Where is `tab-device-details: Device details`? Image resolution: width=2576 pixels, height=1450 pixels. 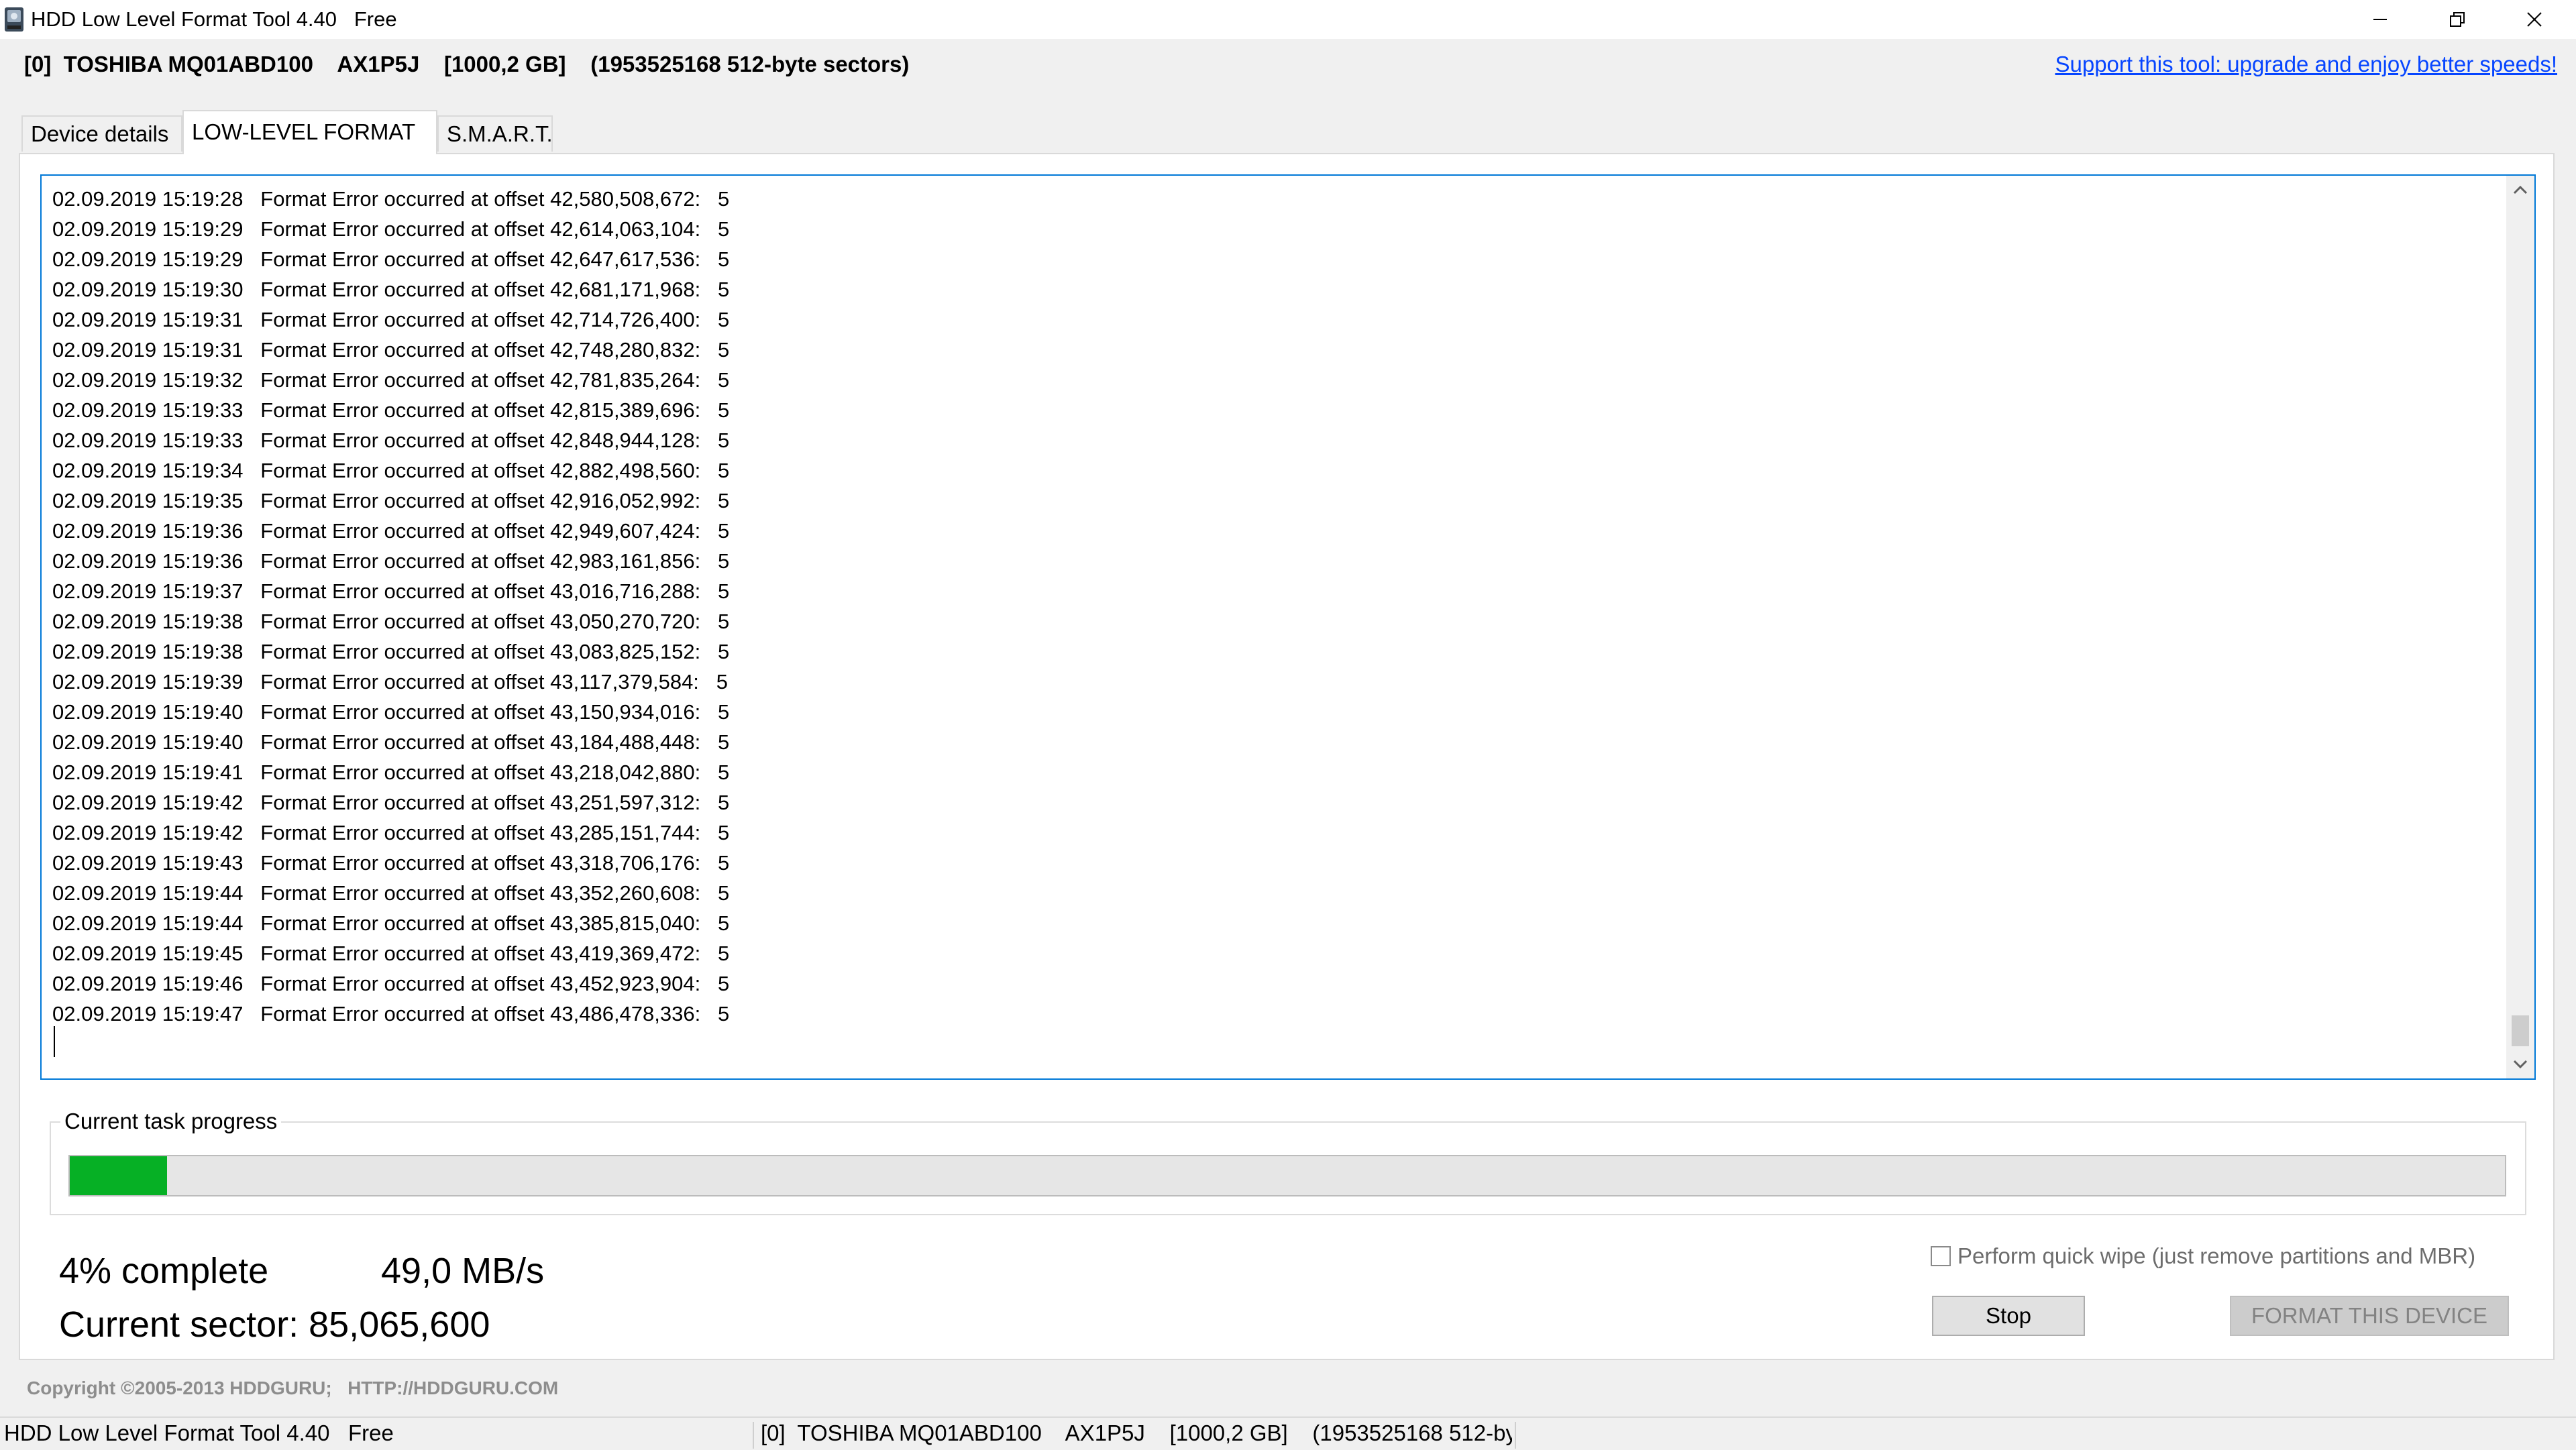
tab-device-details: Device details is located at coordinates (101, 133).